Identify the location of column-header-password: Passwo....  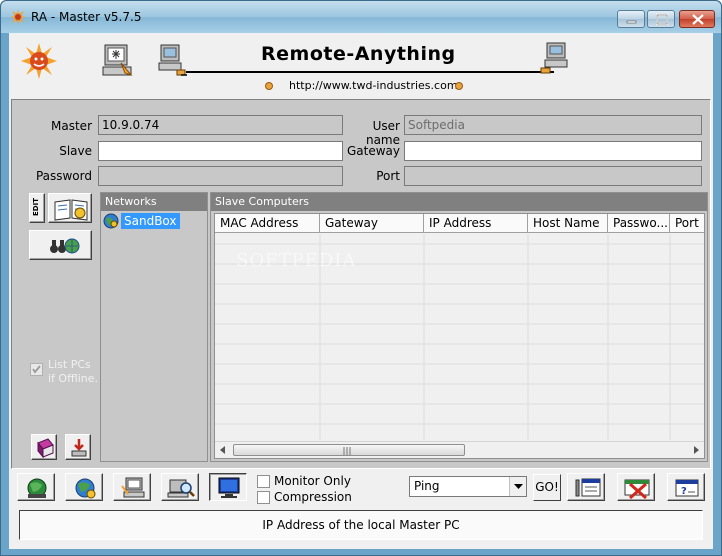
(639, 223).